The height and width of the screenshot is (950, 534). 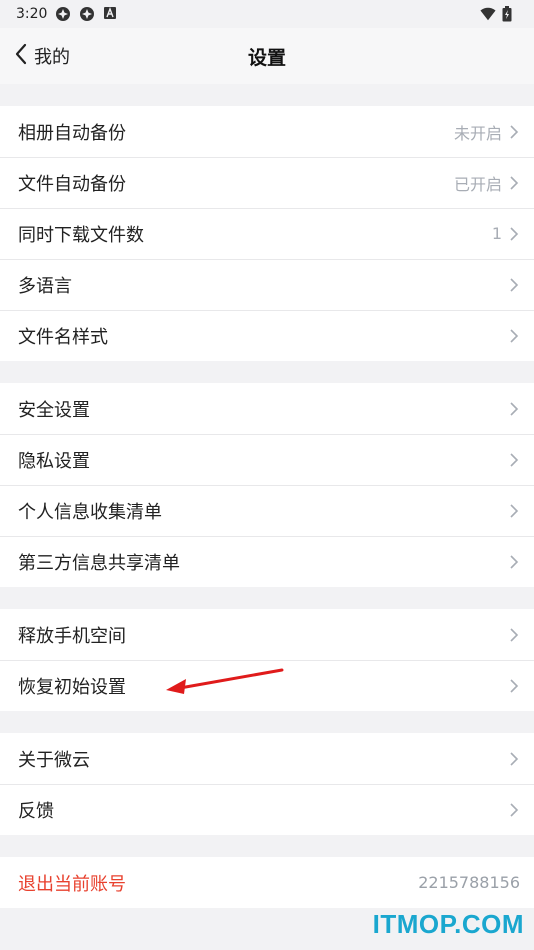 I want to click on row-value: 未开启, so click(x=477, y=133).